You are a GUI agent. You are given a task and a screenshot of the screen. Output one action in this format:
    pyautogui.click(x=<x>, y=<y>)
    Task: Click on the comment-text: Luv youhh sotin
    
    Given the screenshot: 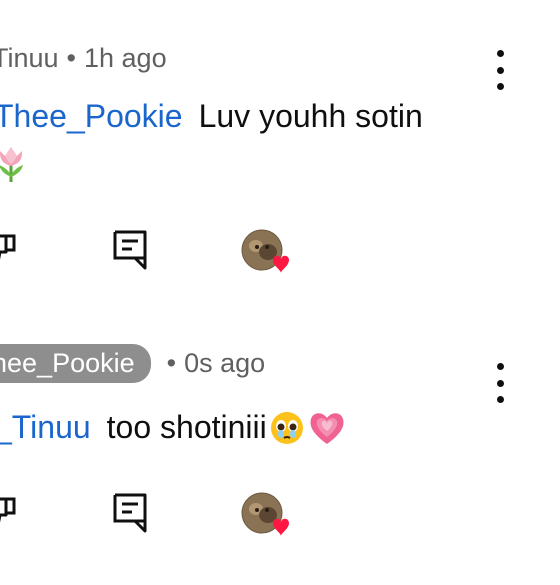 What is the action you would take?
    pyautogui.click(x=310, y=116)
    